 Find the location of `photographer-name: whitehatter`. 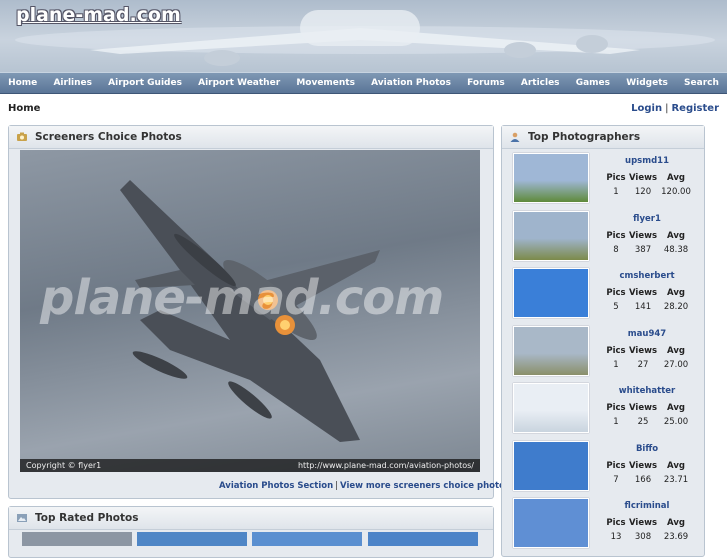

photographer-name: whitehatter is located at coordinates (647, 391).